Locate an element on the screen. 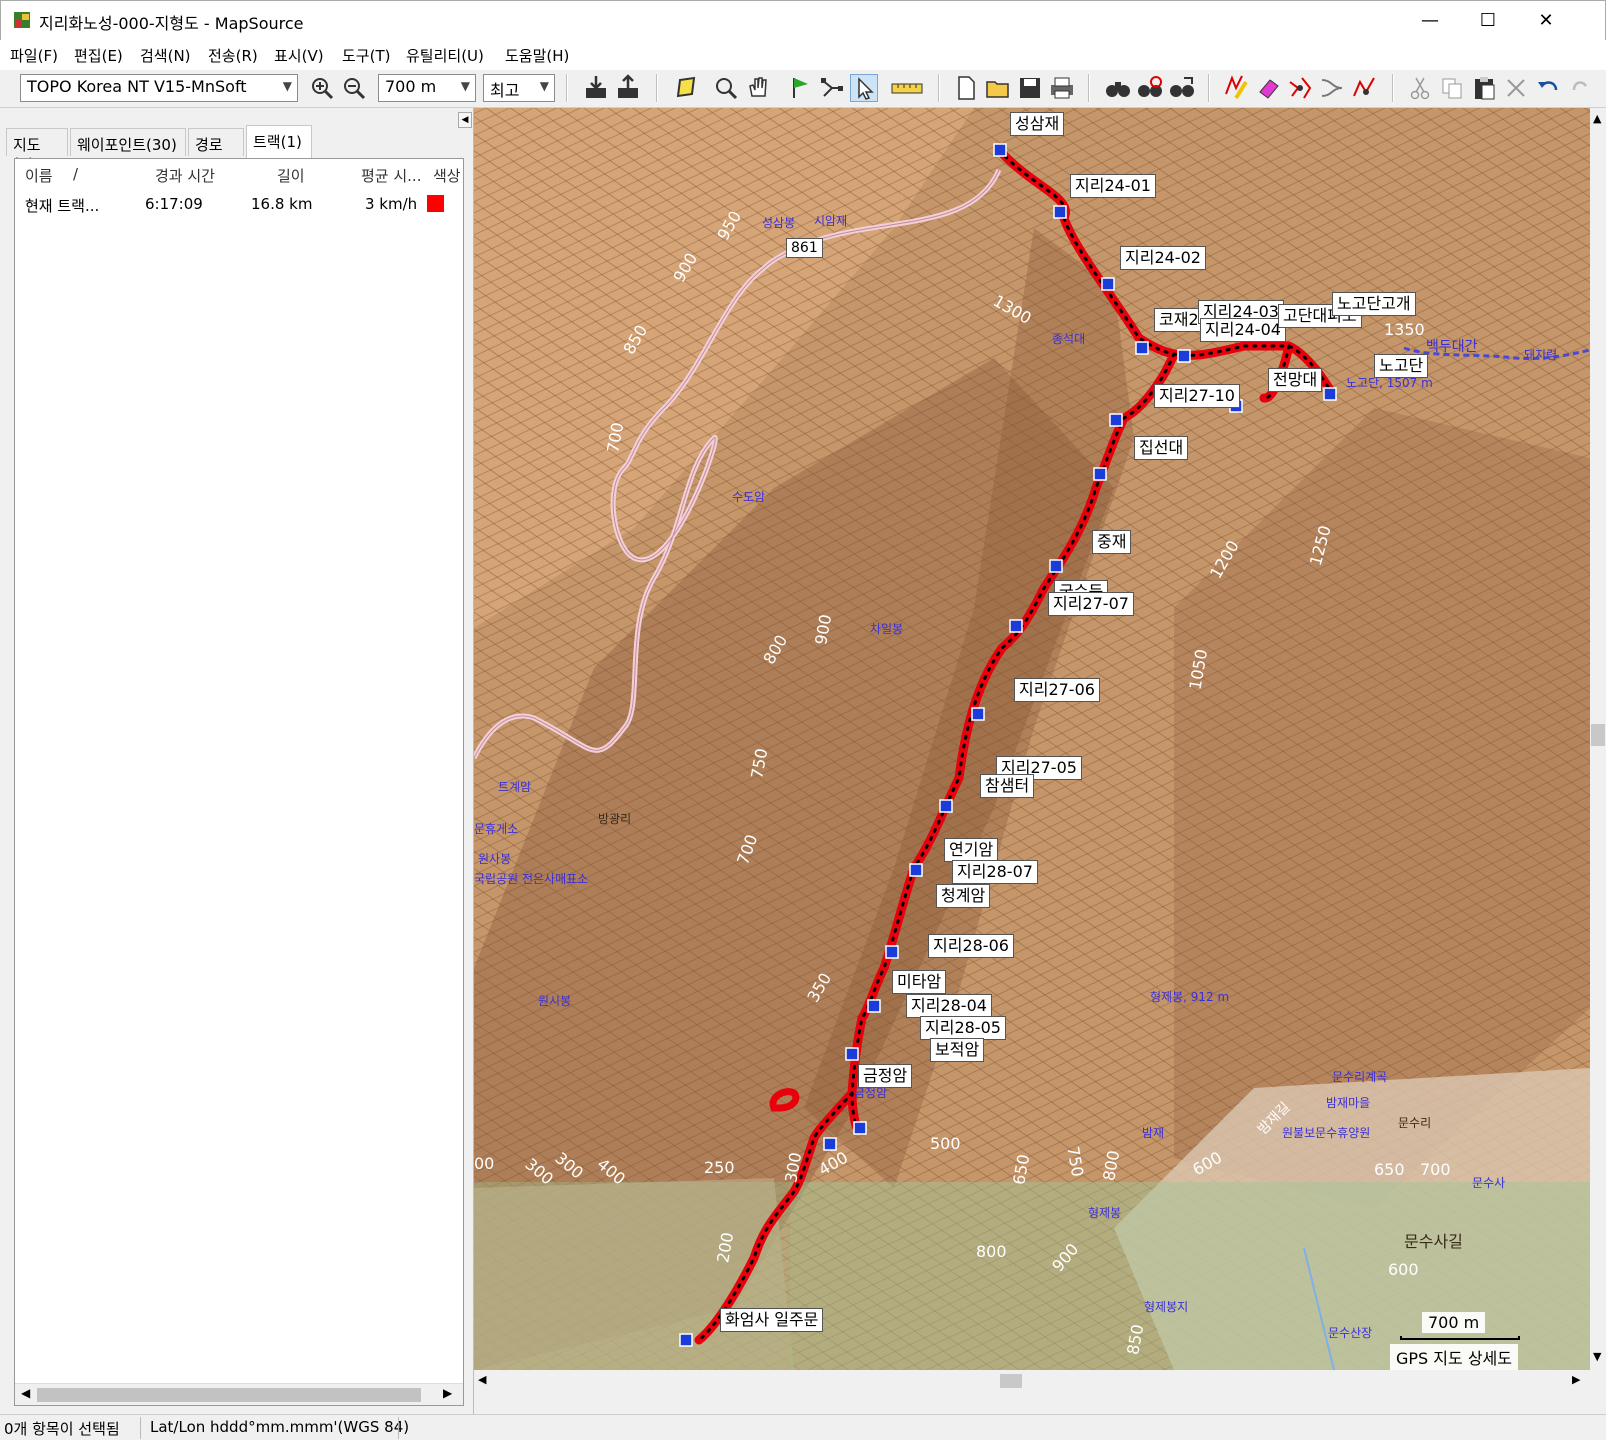  list-horizontal-scrollbar: ◀ ▶ is located at coordinates (239, 1394).